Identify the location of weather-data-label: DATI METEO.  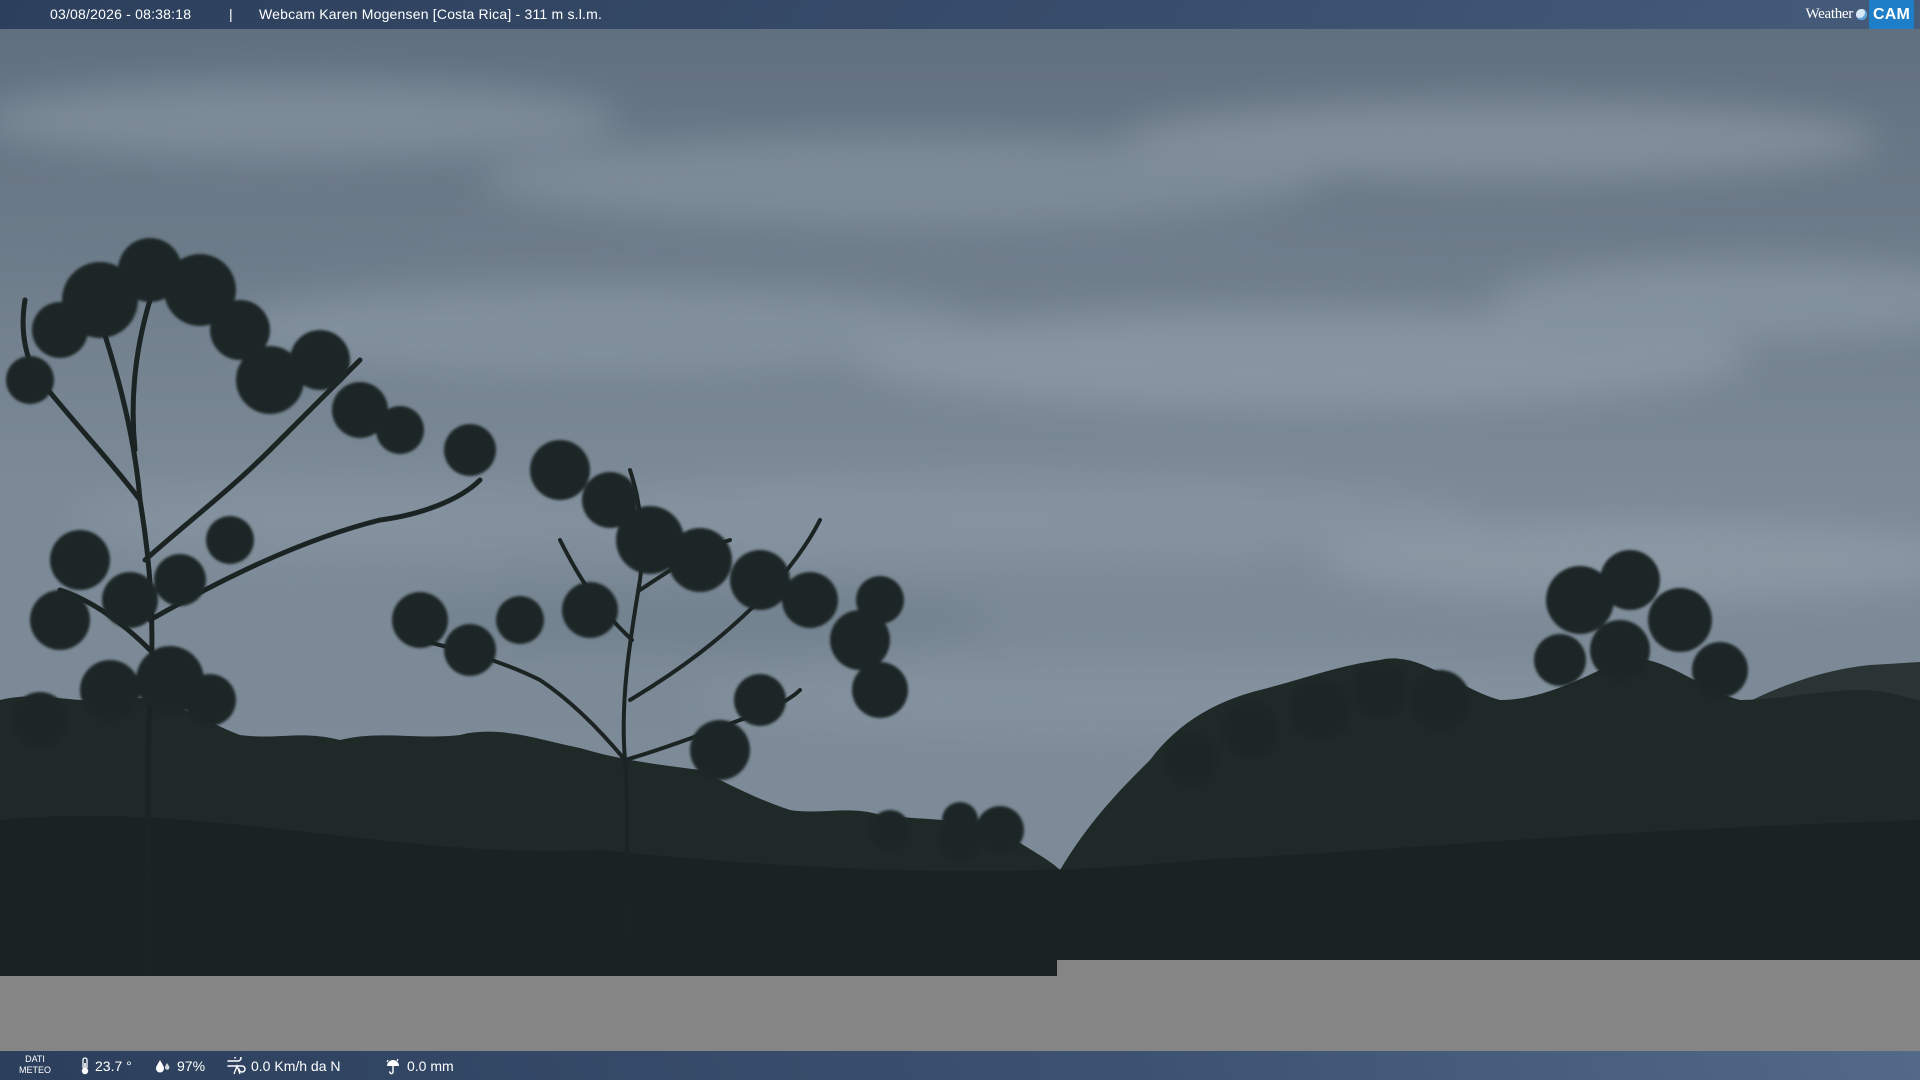
(35, 1065).